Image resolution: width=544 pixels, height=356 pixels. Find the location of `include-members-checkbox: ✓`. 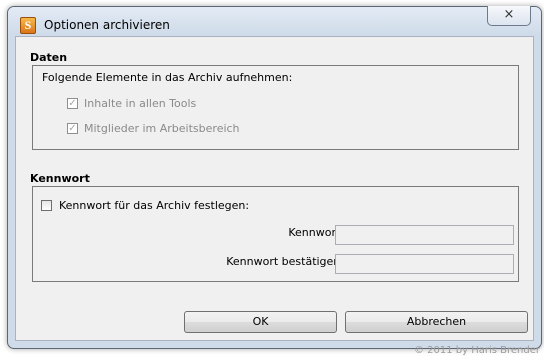

include-members-checkbox: ✓ is located at coordinates (72, 128).